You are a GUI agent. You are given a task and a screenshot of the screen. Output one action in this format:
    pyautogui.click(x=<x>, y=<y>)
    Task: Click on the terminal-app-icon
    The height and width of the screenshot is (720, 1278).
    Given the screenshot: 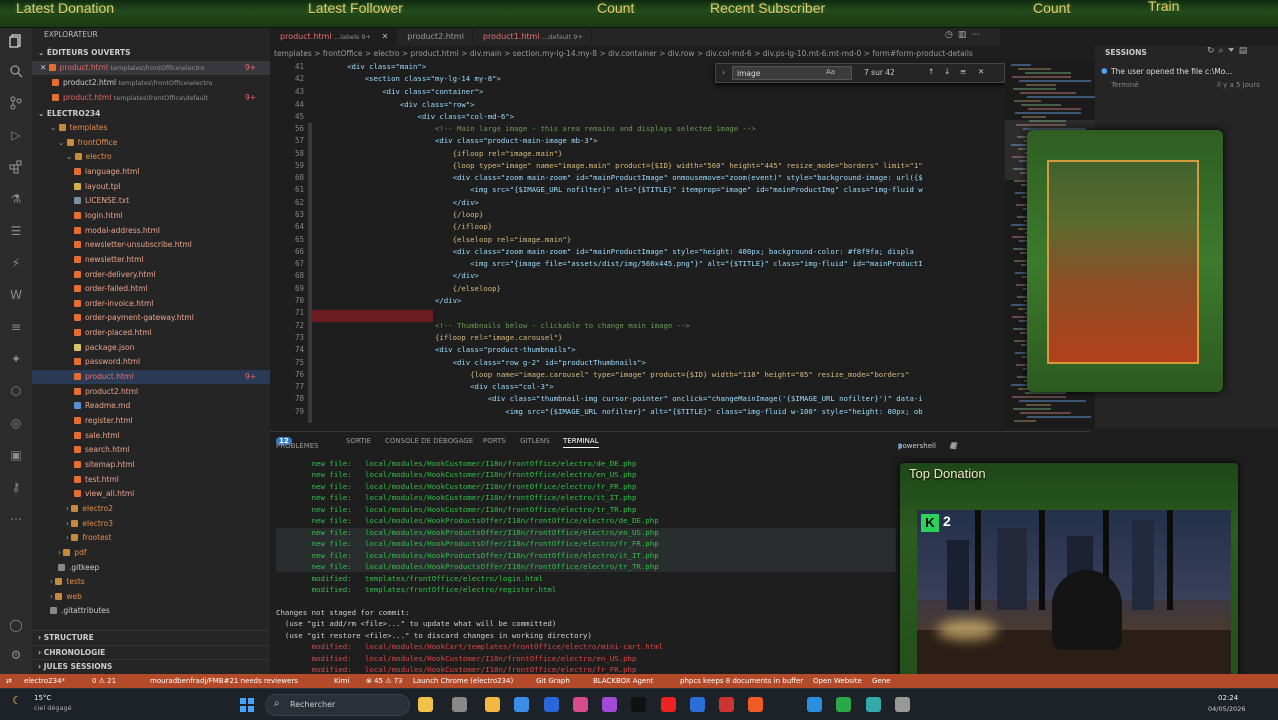 What is the action you would take?
    pyautogui.click(x=873, y=704)
    